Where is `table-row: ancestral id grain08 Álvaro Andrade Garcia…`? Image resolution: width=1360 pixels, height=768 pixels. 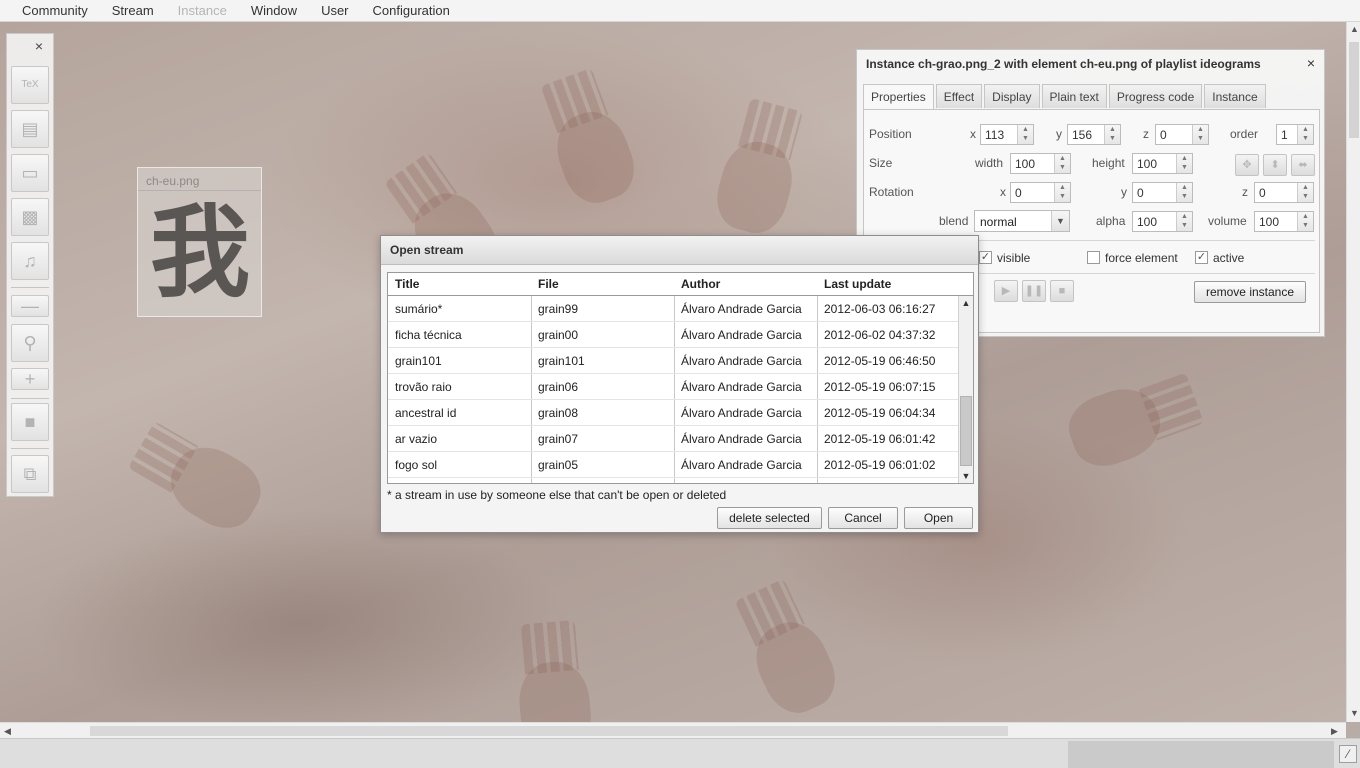
table-row: ancestral id grain08 Álvaro Andrade Garcia… is located at coordinates (673, 413).